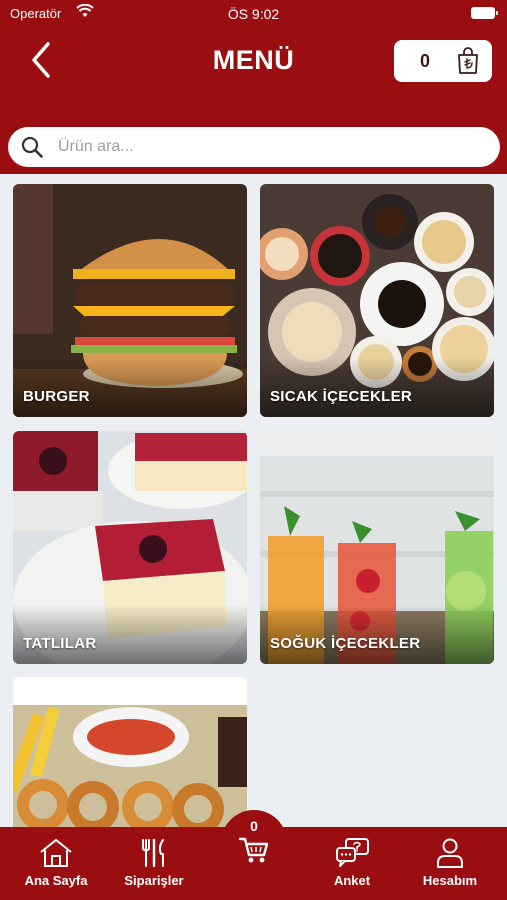 Image resolution: width=507 pixels, height=900 pixels. Describe the element at coordinates (153, 853) in the screenshot. I see `fork-knife-icon` at that location.